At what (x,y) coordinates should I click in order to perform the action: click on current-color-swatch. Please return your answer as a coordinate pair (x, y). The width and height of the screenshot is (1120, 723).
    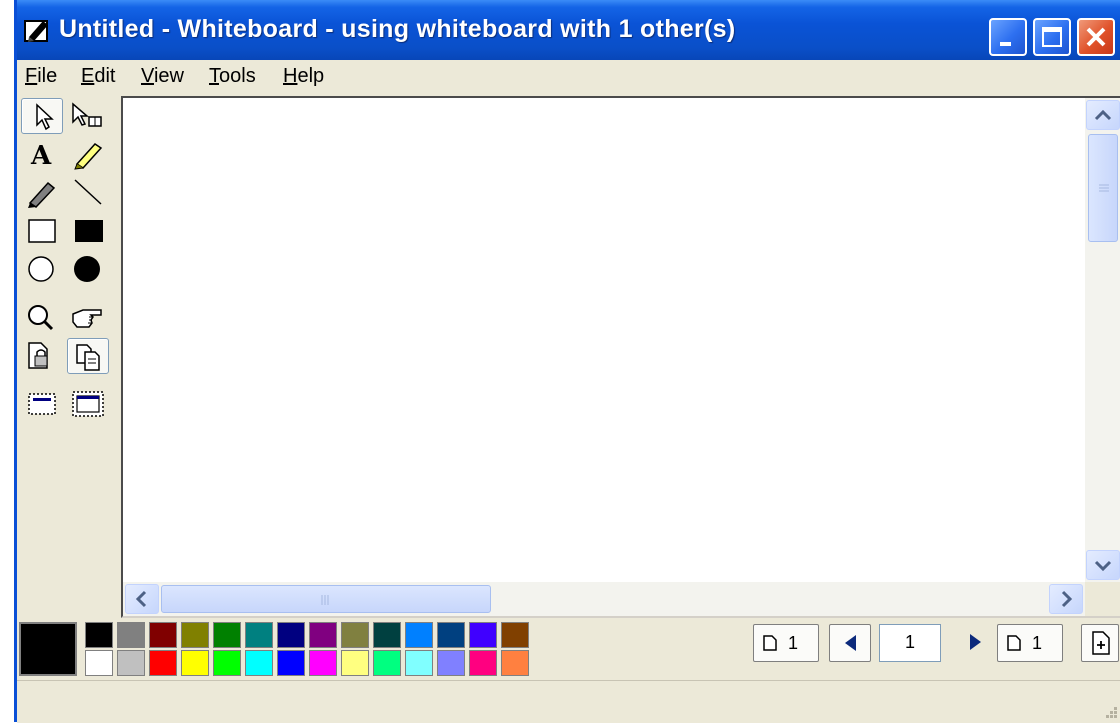
    Looking at the image, I should click on (48, 649).